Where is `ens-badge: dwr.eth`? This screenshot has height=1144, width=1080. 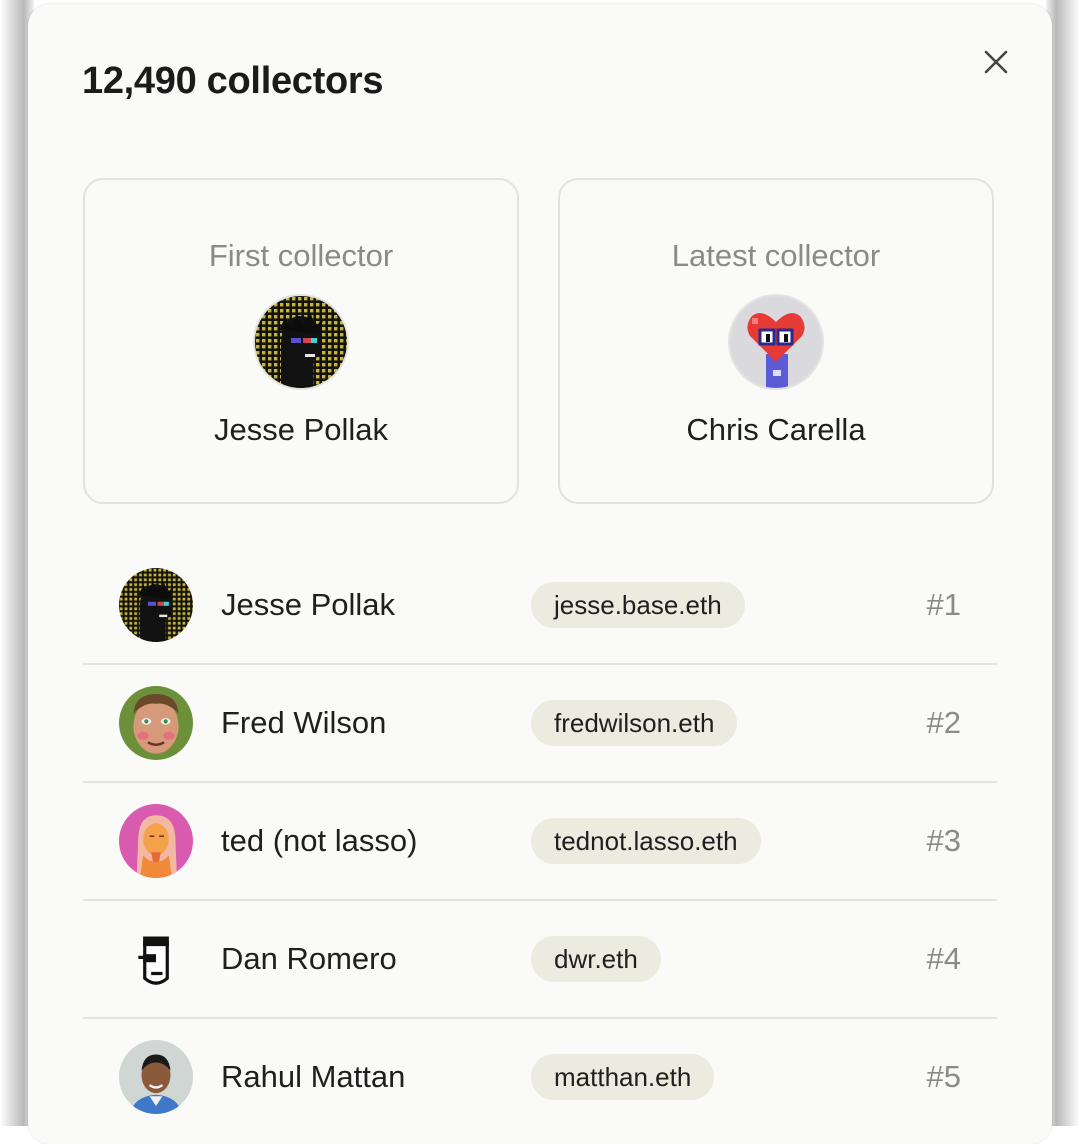 ens-badge: dwr.eth is located at coordinates (596, 959).